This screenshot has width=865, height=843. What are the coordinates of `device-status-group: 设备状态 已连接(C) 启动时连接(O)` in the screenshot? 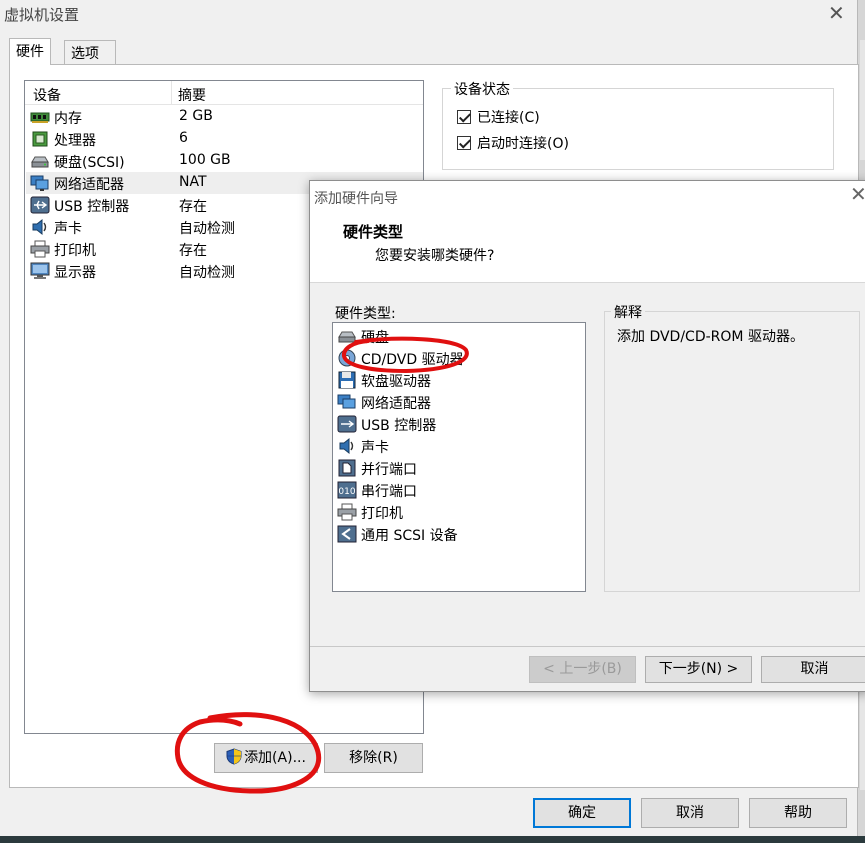 It's located at (638, 124).